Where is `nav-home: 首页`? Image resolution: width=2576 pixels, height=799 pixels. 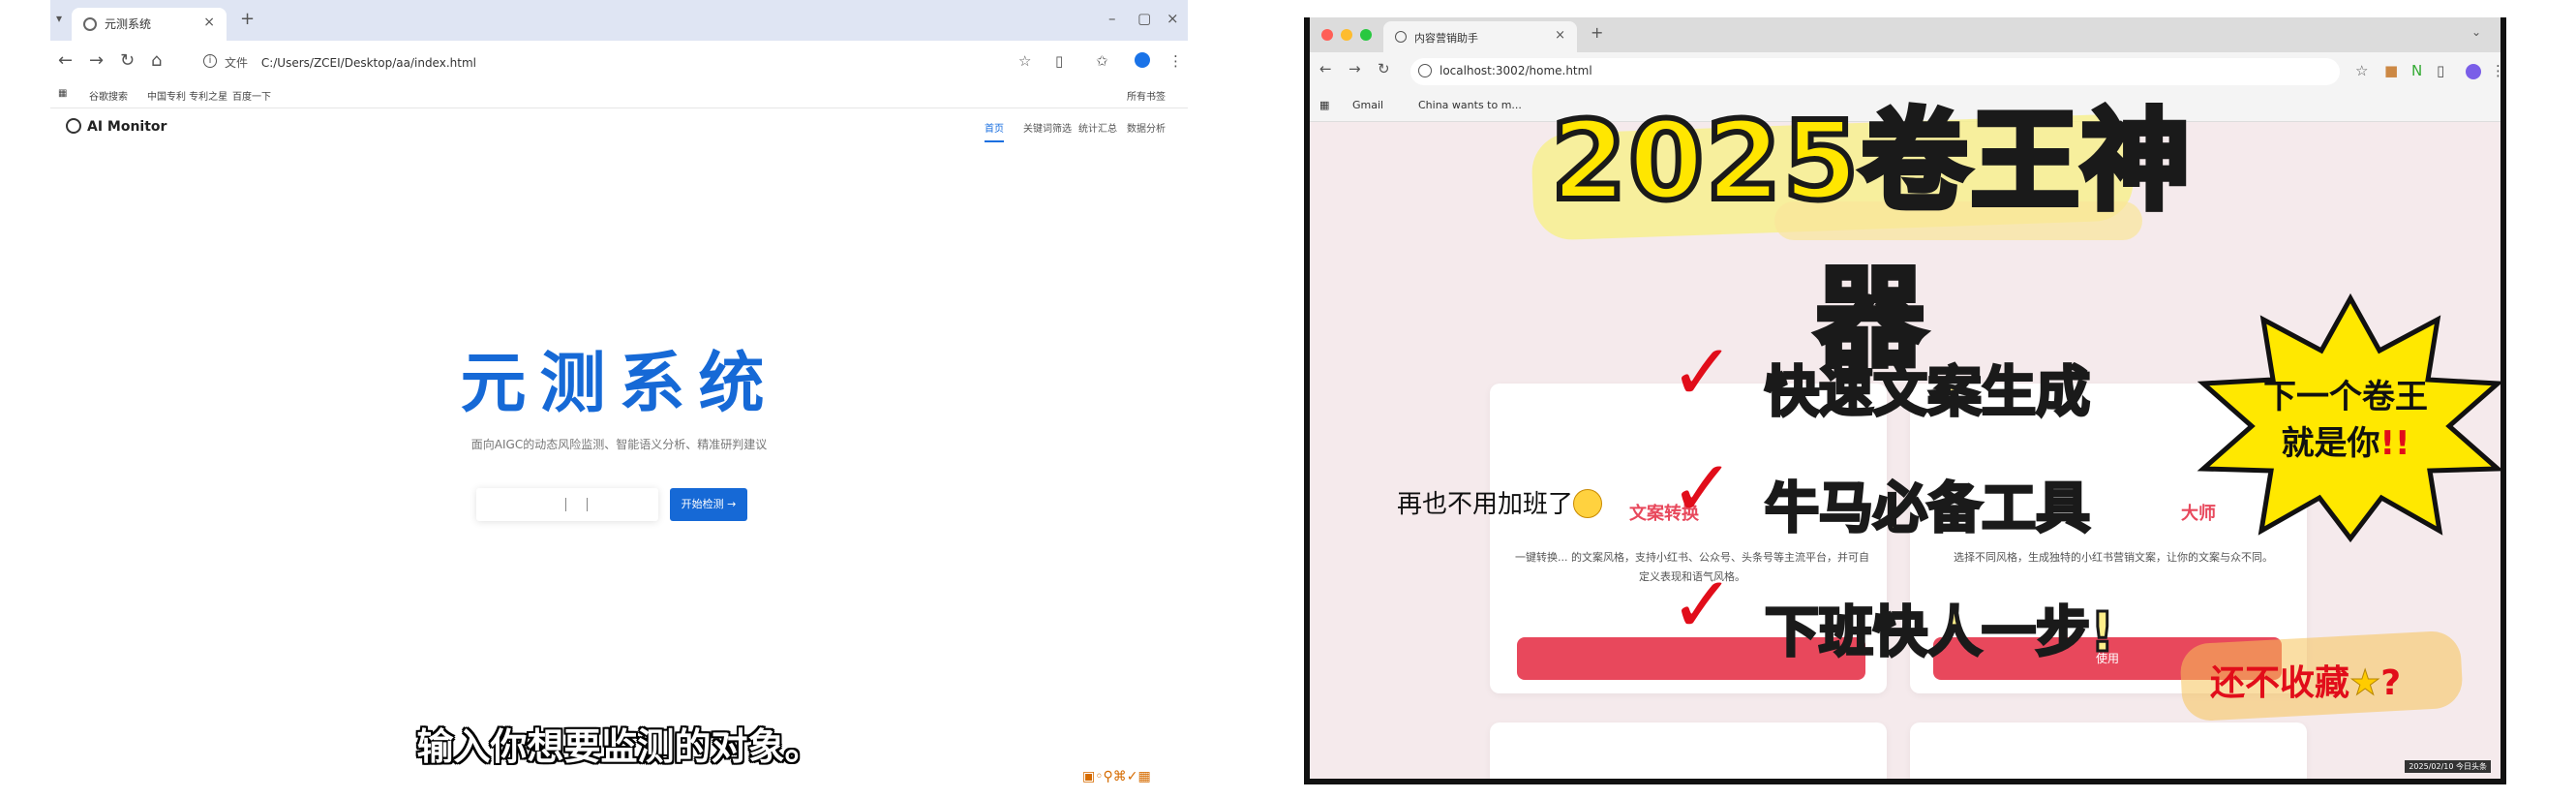 nav-home: 首页 is located at coordinates (995, 131).